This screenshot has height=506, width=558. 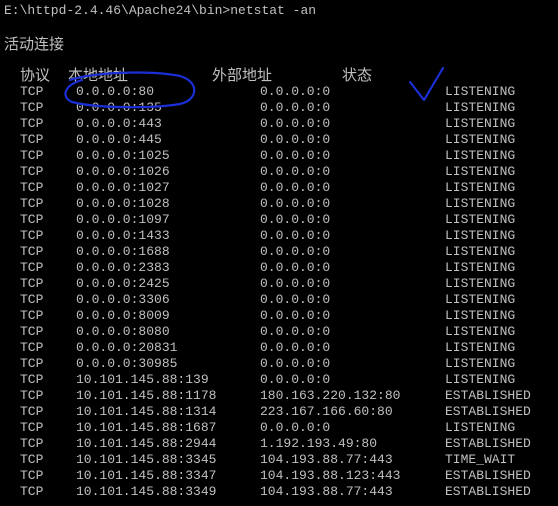 I want to click on foreign-address-cell: 104.193.88.123:443, so click(x=330, y=475).